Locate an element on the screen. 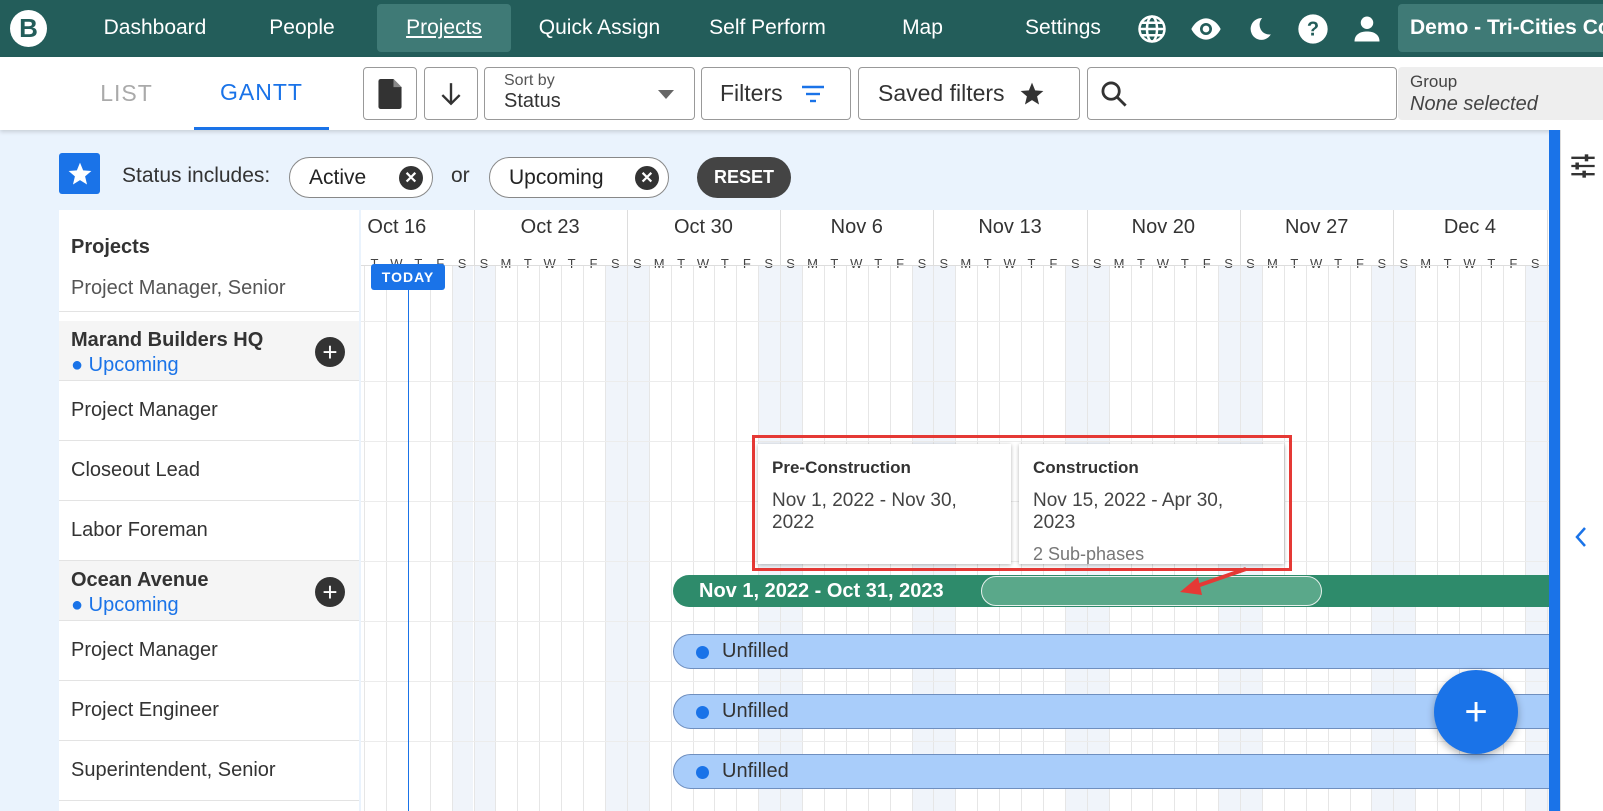  project-bar-label: Nov 1, 2022 - Oct 31, 2023 is located at coordinates (821, 590).